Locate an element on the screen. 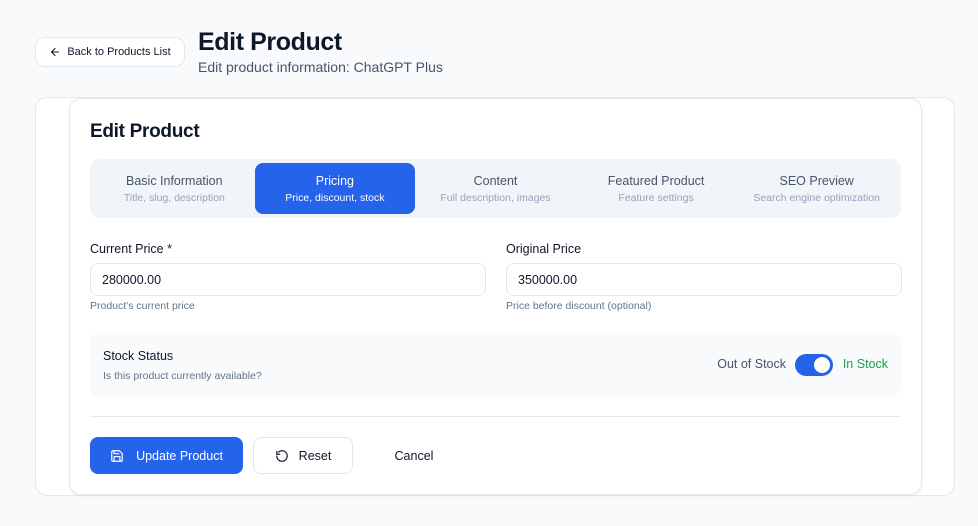 The height and width of the screenshot is (526, 978). tab-description: Full description, images is located at coordinates (495, 197).